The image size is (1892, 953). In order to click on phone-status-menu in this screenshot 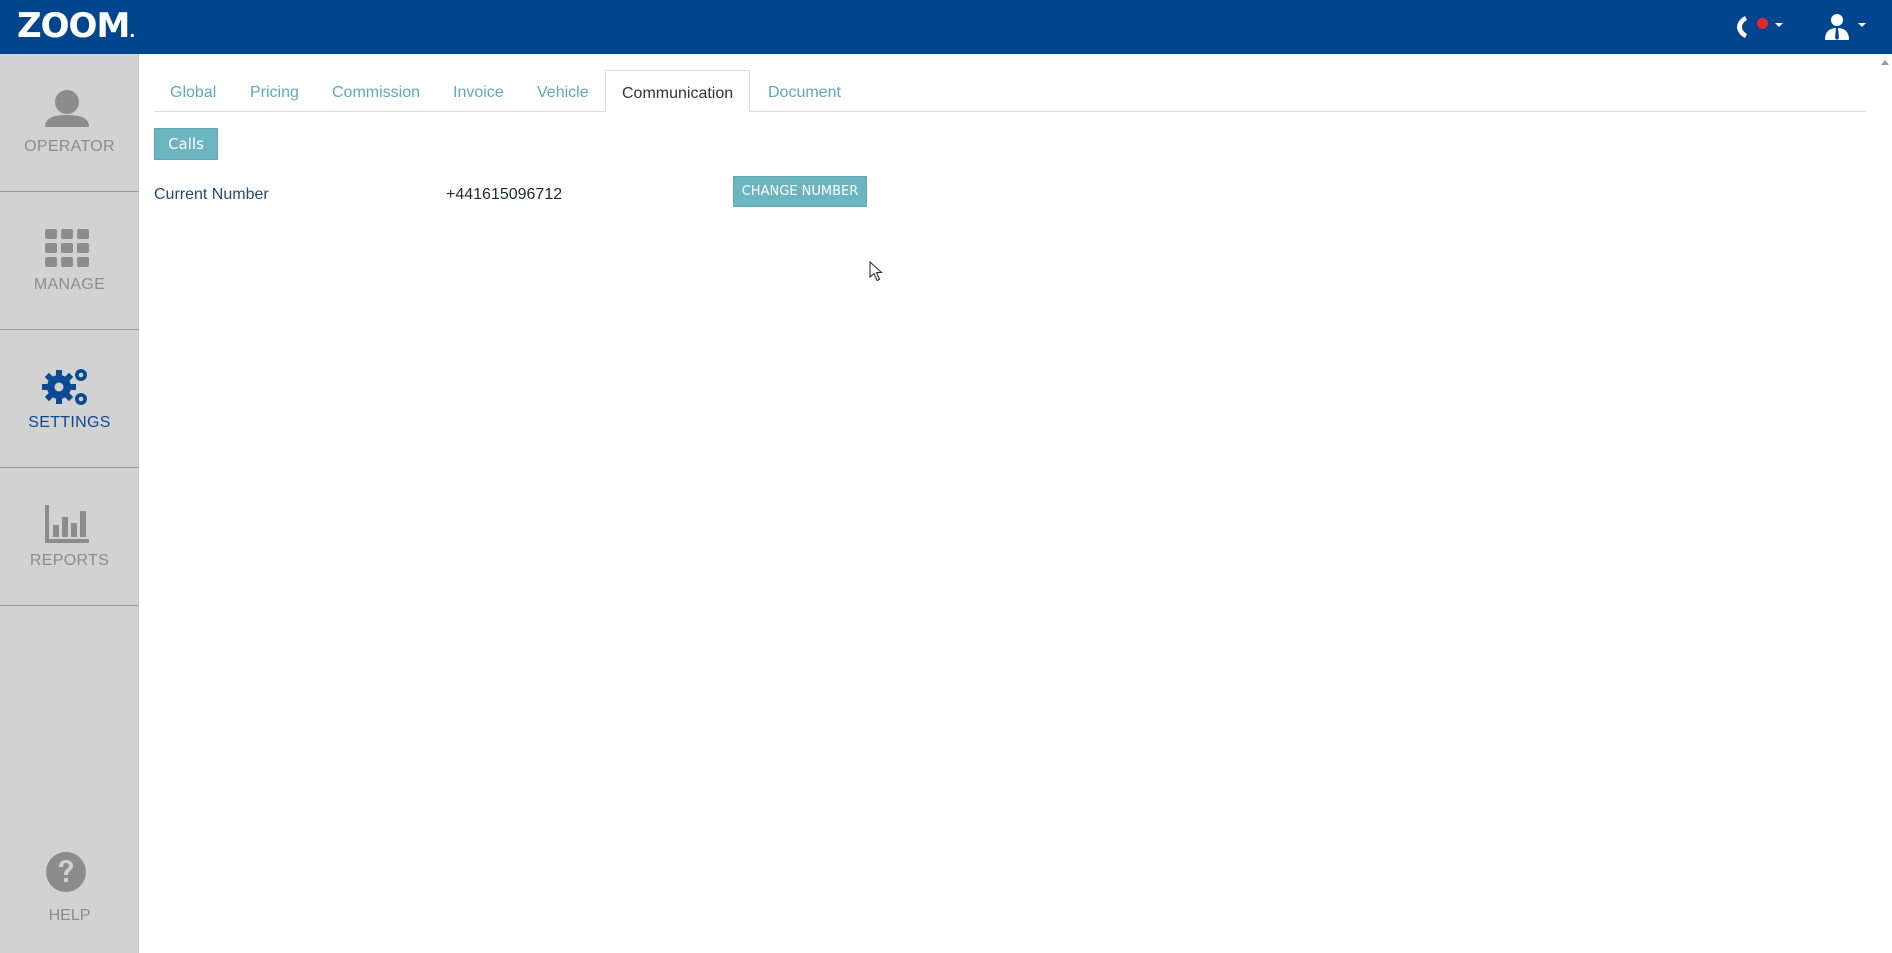, I will do `click(1761, 27)`.